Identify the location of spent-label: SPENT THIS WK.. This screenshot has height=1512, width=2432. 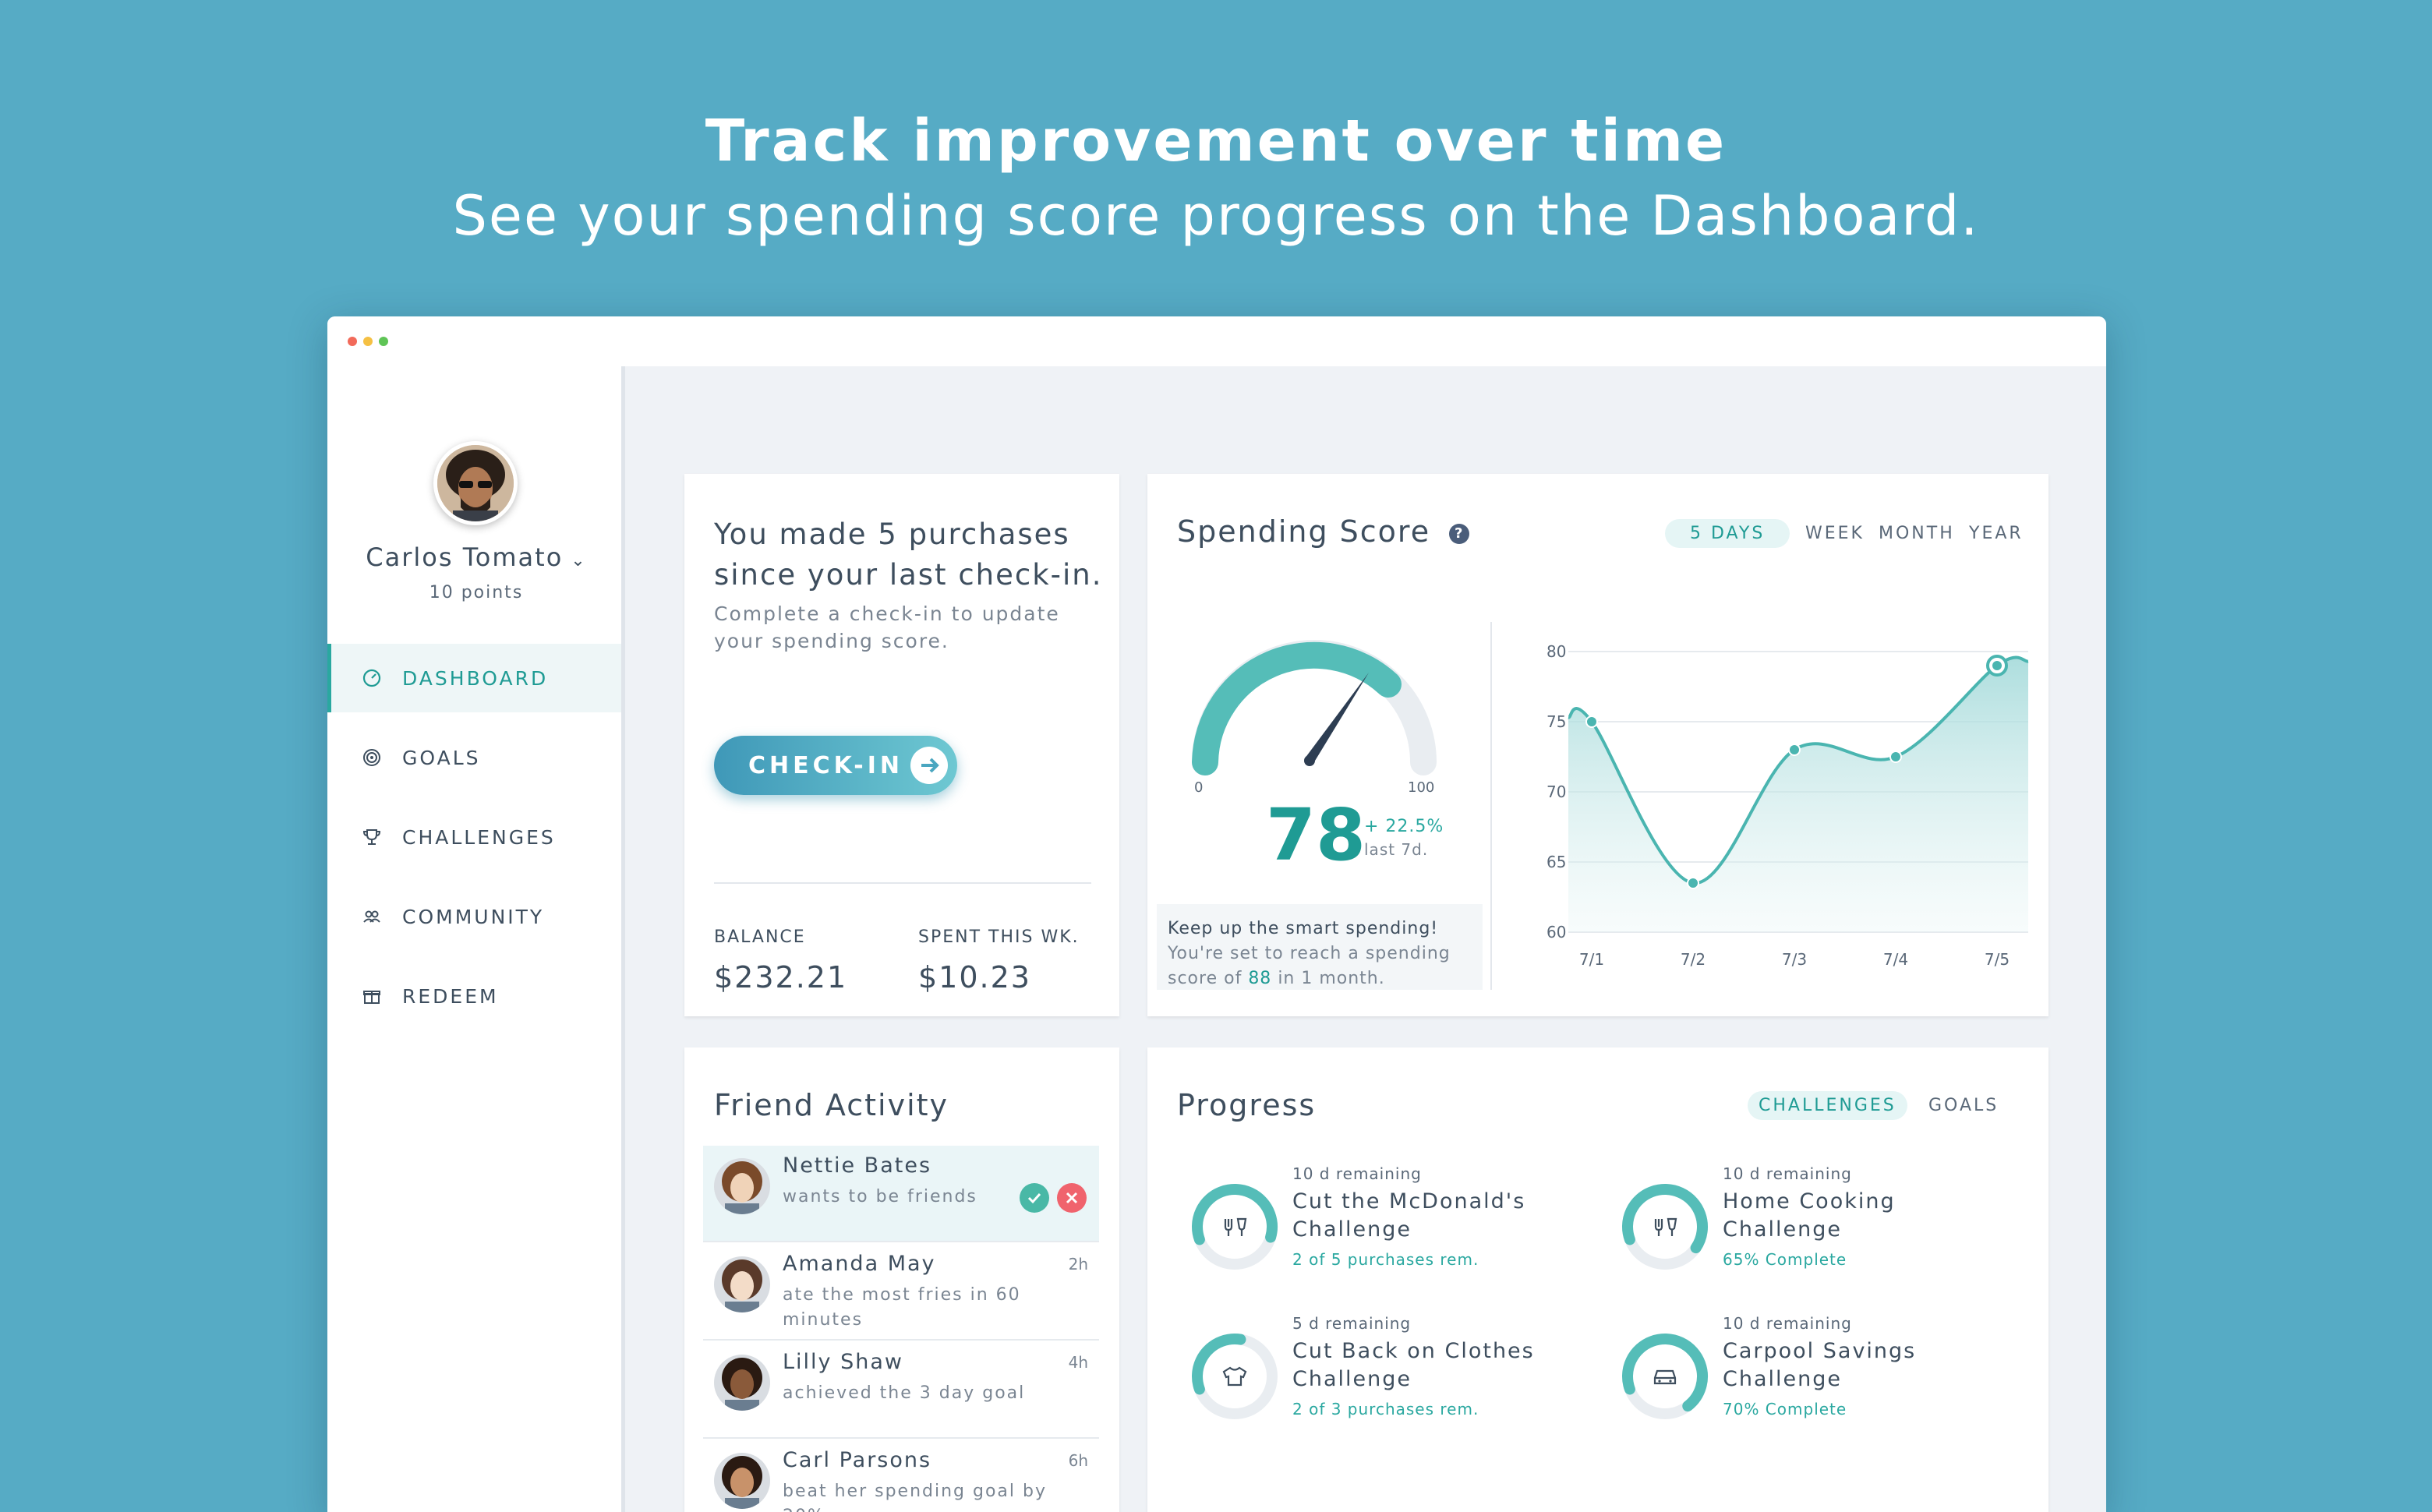
(999, 937).